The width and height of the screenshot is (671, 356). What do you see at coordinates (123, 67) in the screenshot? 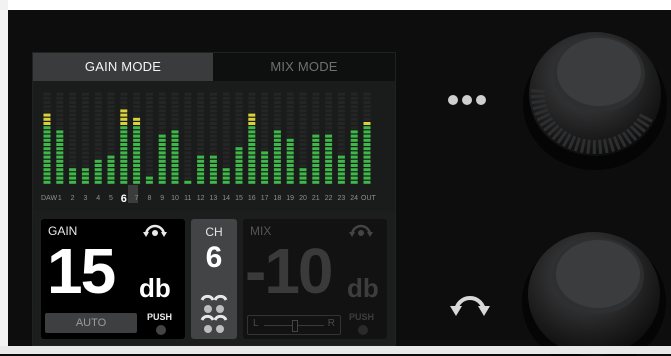
I see `tab-gain-mode: GAIN MODE` at bounding box center [123, 67].